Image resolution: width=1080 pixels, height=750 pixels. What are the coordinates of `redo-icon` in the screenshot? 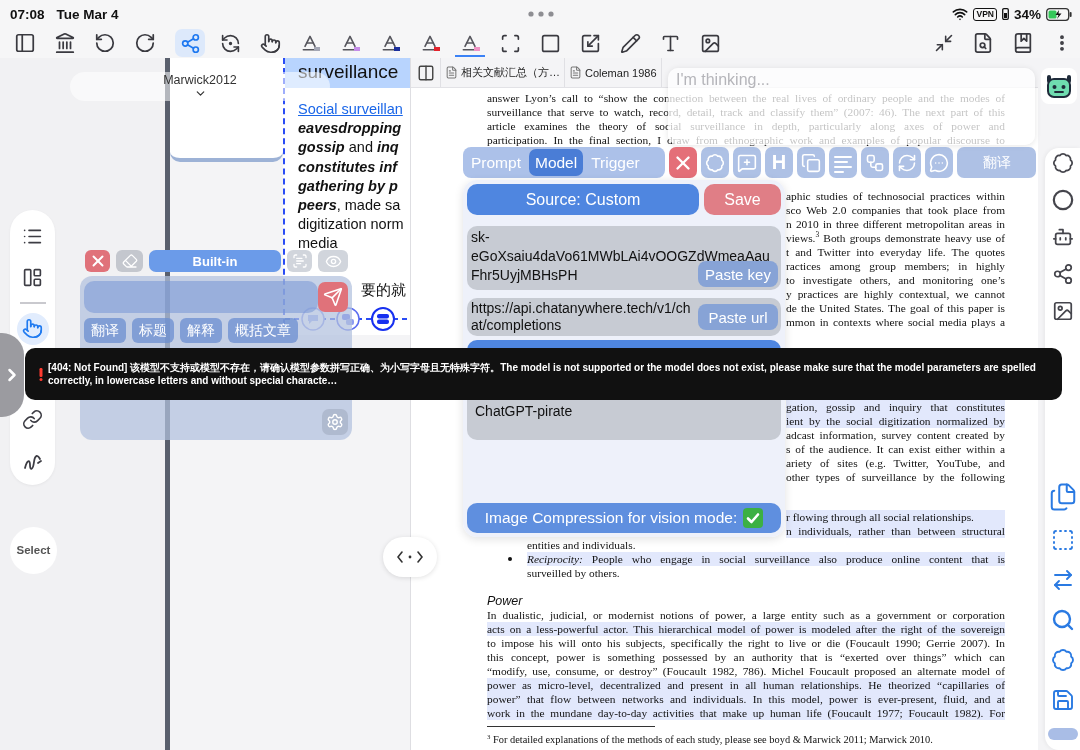 It's located at (145, 43).